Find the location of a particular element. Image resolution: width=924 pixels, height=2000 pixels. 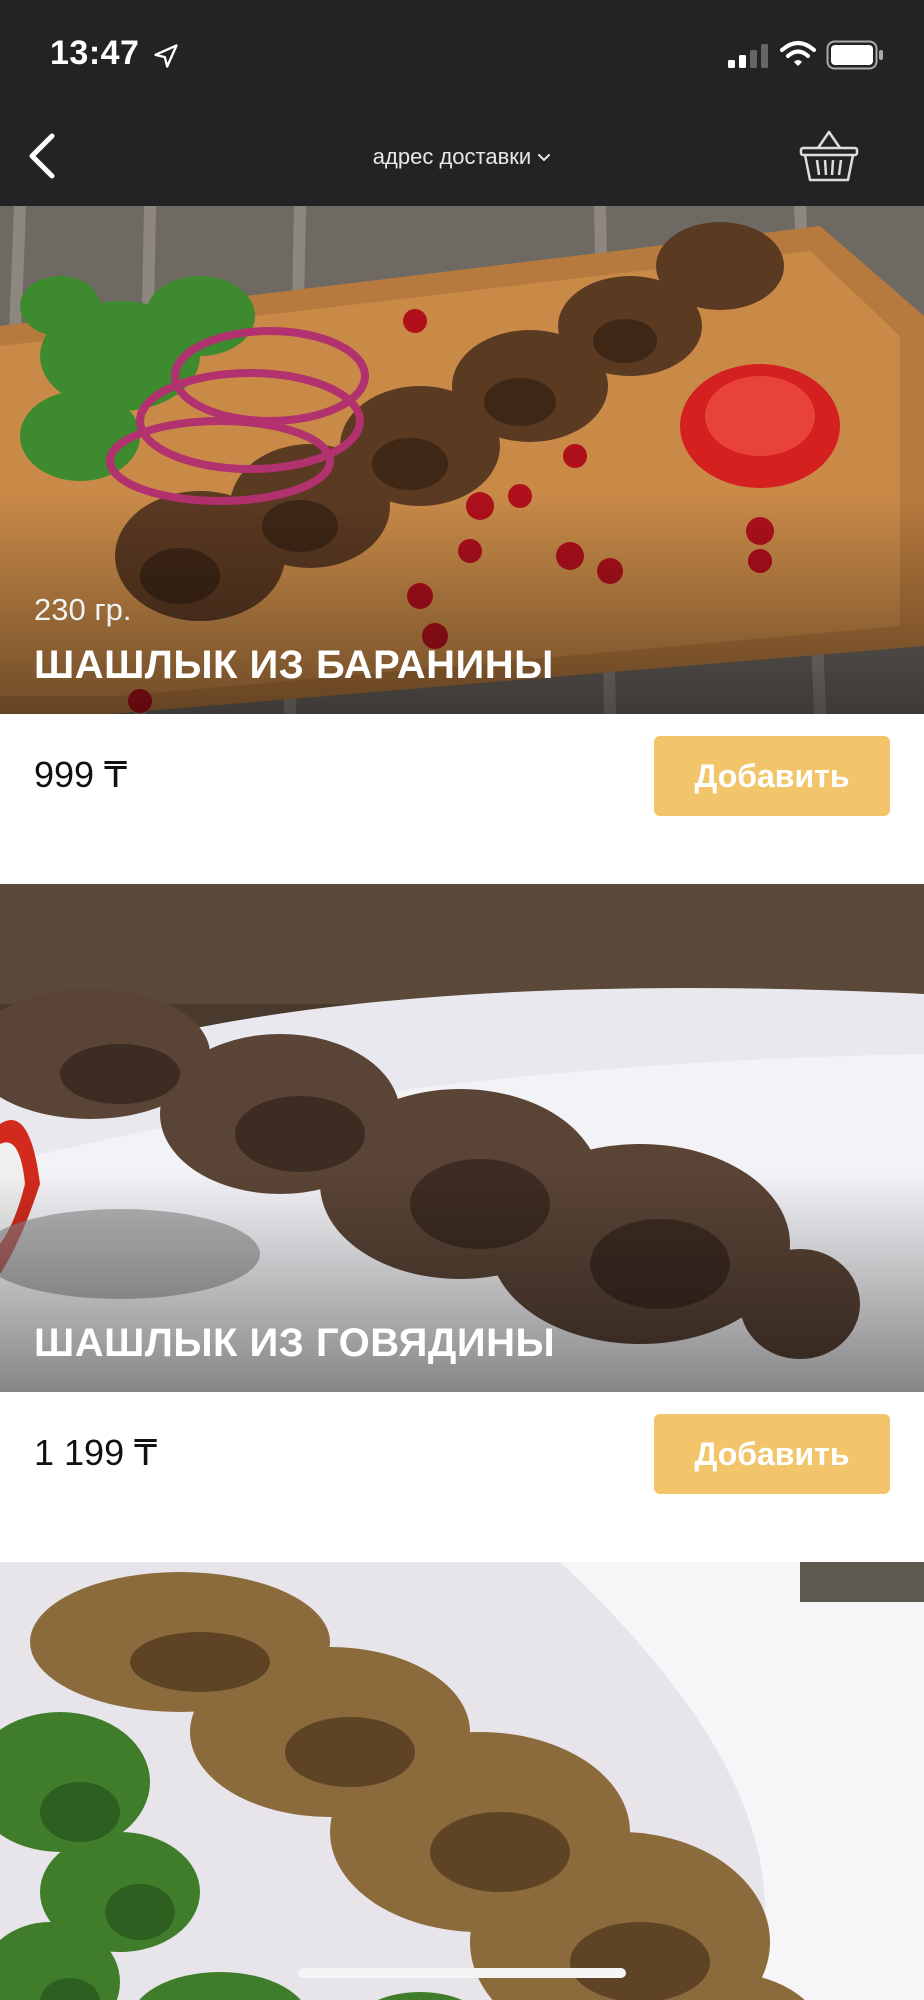

cart-button is located at coordinates (829, 156).